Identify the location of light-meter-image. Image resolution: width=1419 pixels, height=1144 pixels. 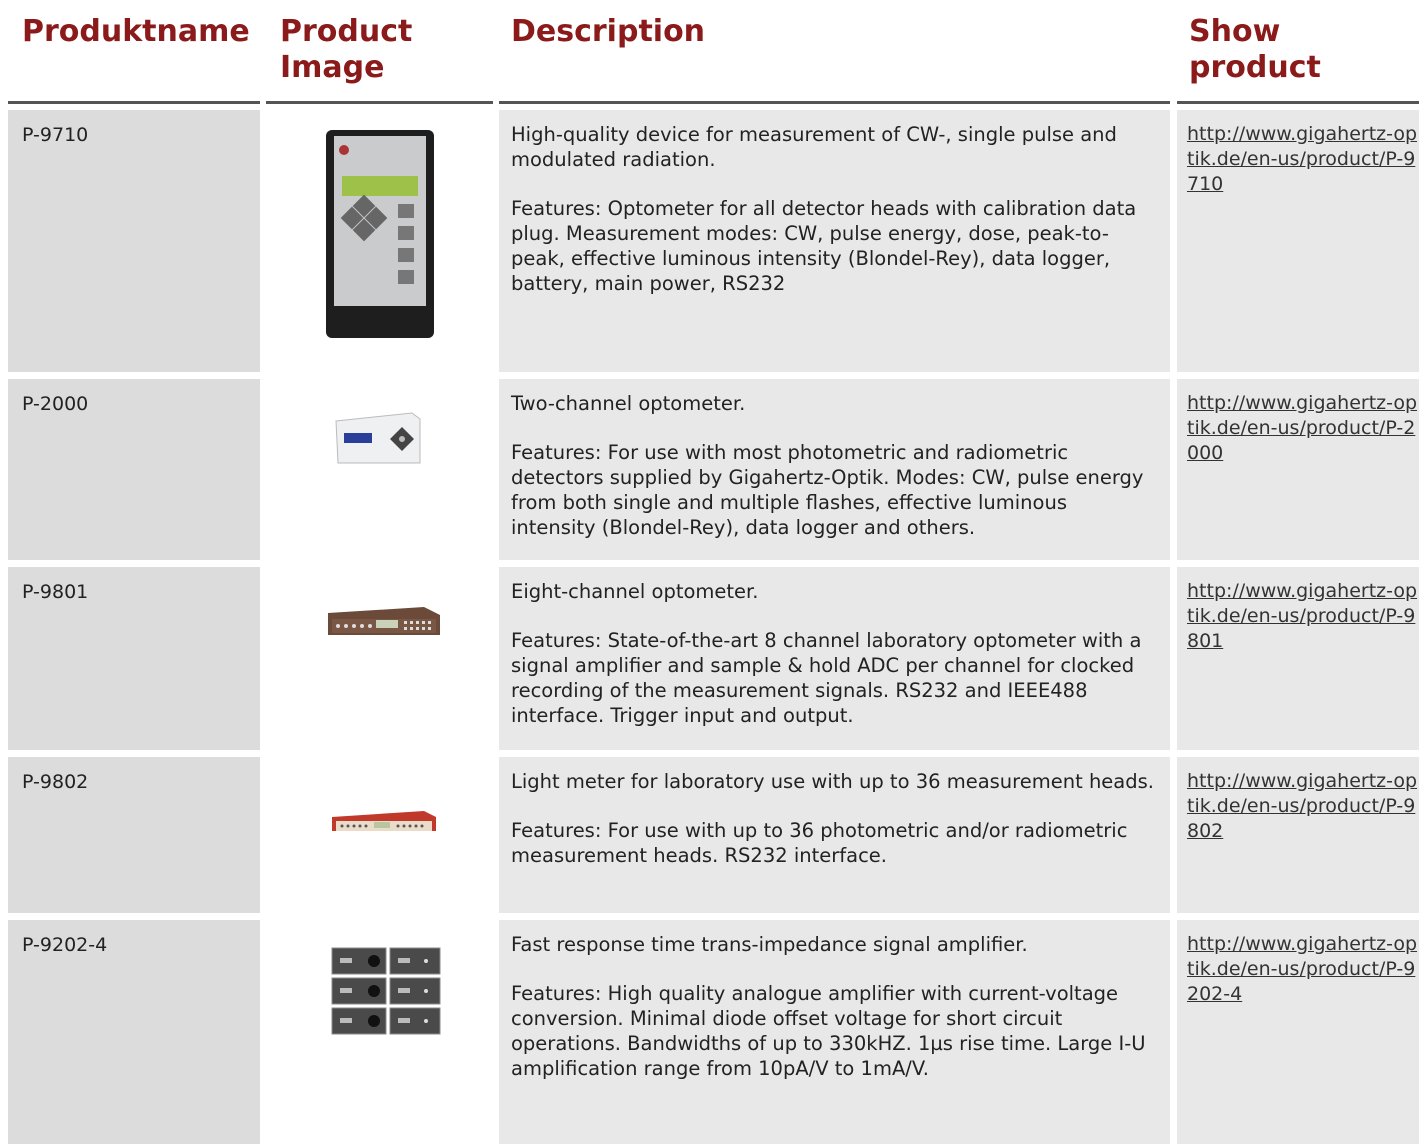
(384, 821).